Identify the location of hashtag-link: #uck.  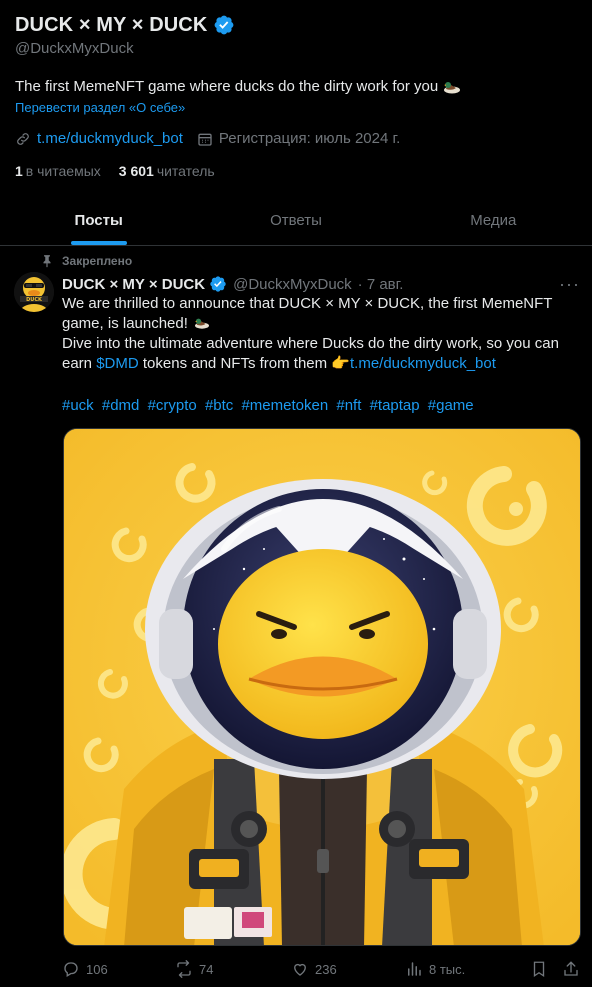
(78, 405).